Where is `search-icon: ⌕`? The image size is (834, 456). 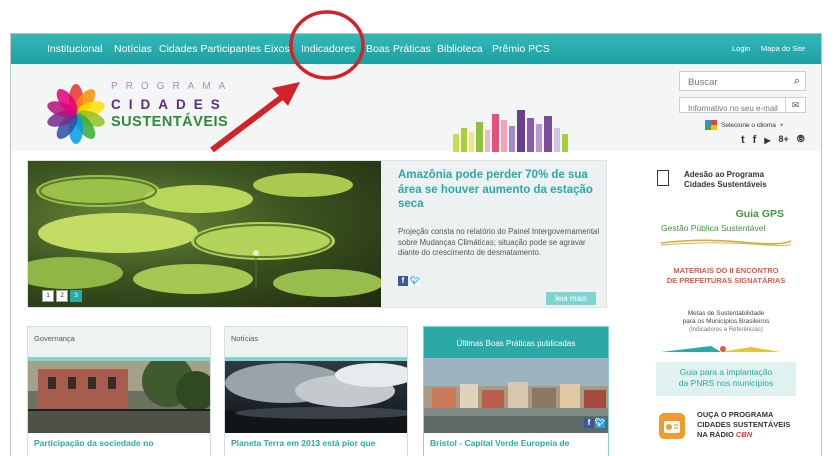 search-icon: ⌕ is located at coordinates (797, 81).